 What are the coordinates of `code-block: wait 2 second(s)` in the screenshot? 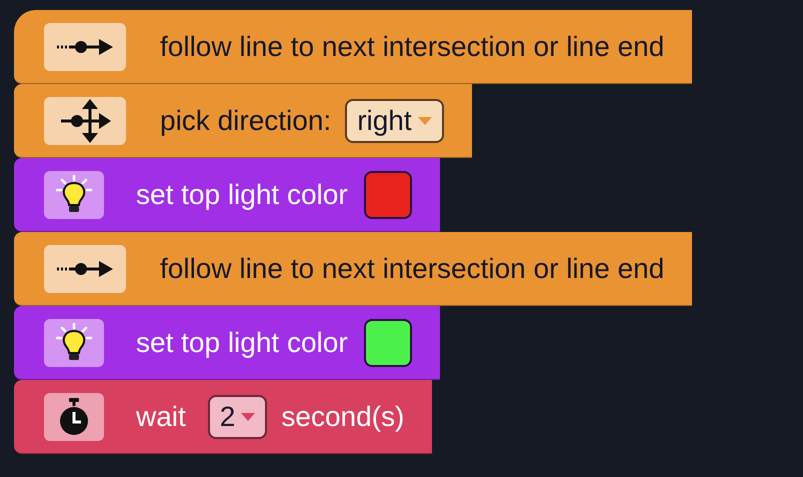 It's located at (223, 417).